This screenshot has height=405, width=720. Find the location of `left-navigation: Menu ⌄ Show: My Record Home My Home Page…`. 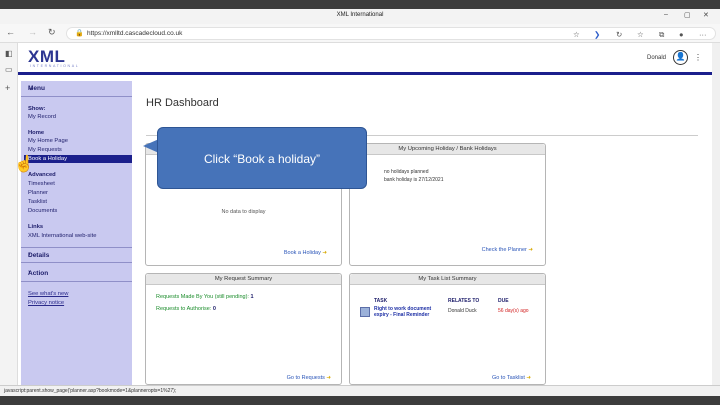

left-navigation: Menu ⌄ Show: My Record Home My Home Page… is located at coordinates (76, 233).